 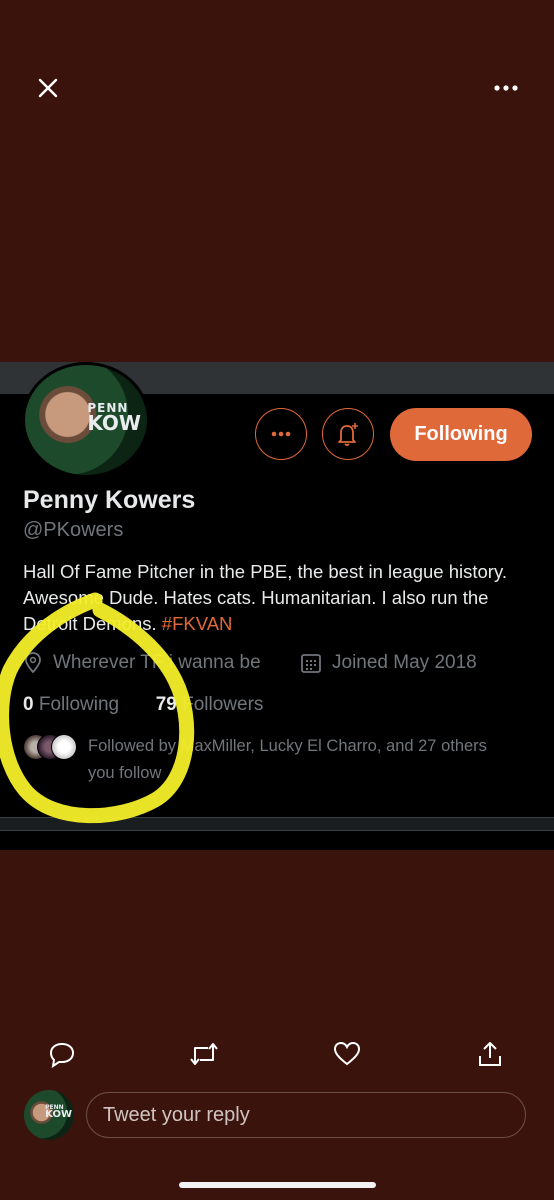 I want to click on my-avatar: PENN KOW, so click(x=49, y=1115).